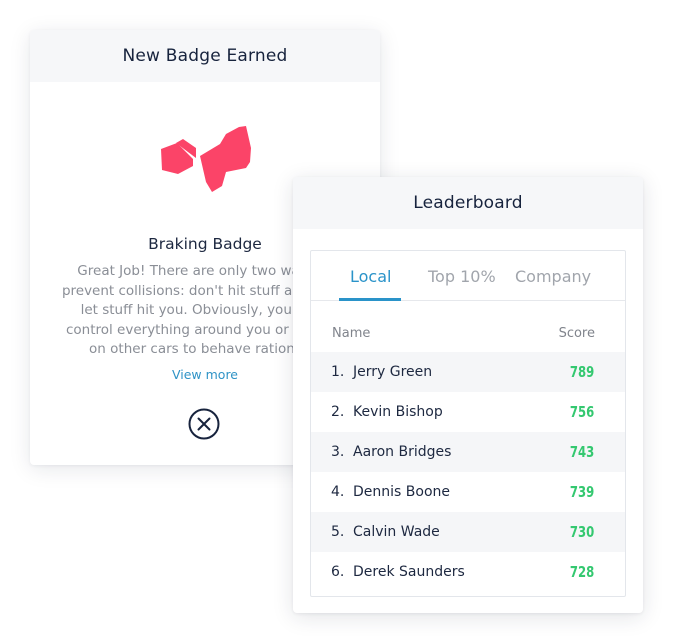  I want to click on leaderboard-header: Leaderboard, so click(468, 203).